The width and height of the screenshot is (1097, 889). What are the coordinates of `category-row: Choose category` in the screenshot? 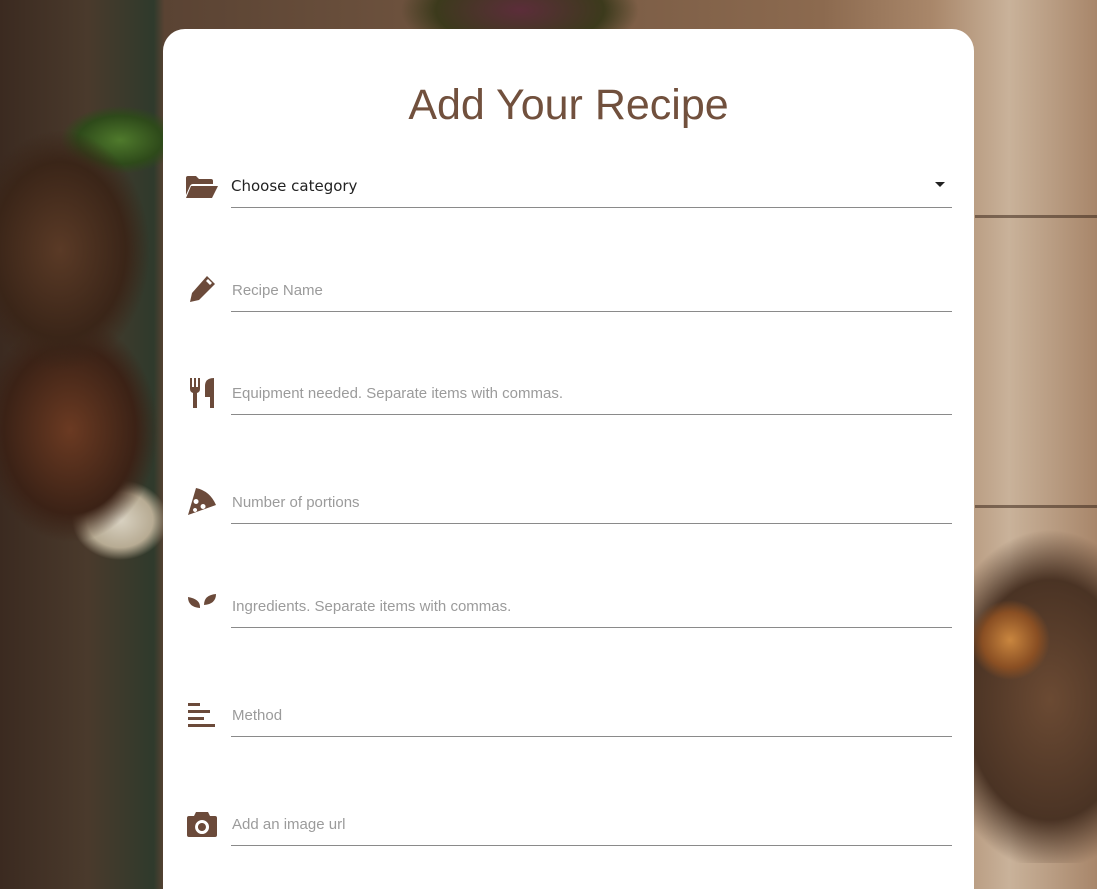 It's located at (568, 193).